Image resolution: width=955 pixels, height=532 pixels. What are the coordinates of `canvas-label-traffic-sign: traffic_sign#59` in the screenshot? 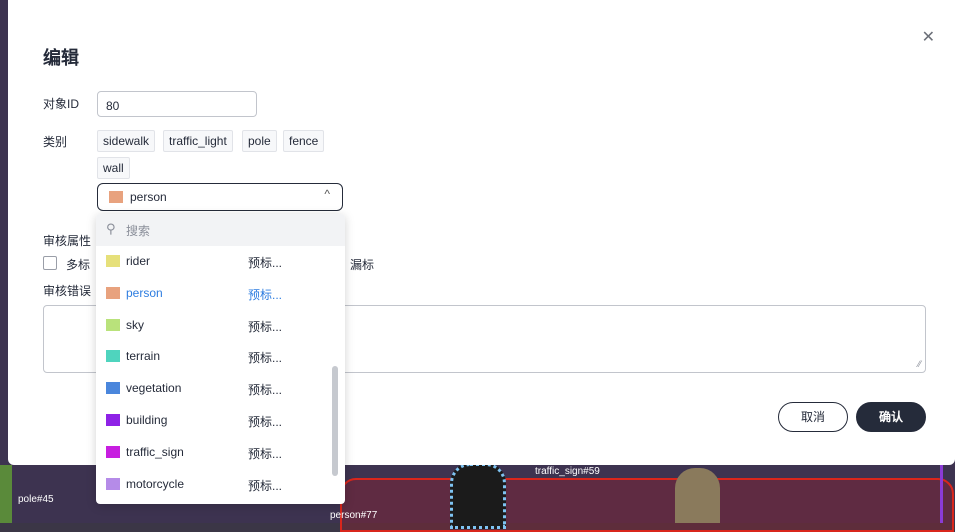 It's located at (567, 471).